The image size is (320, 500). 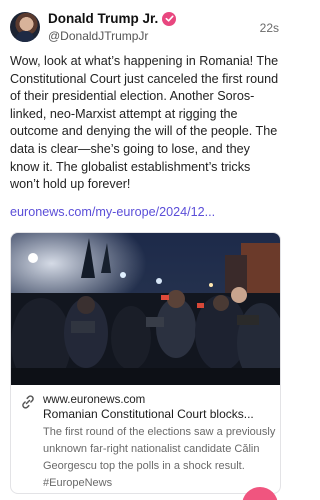 I want to click on post-header: Donald Trump Jr. @DonaldJTrumpJr 22s, so click(x=145, y=28).